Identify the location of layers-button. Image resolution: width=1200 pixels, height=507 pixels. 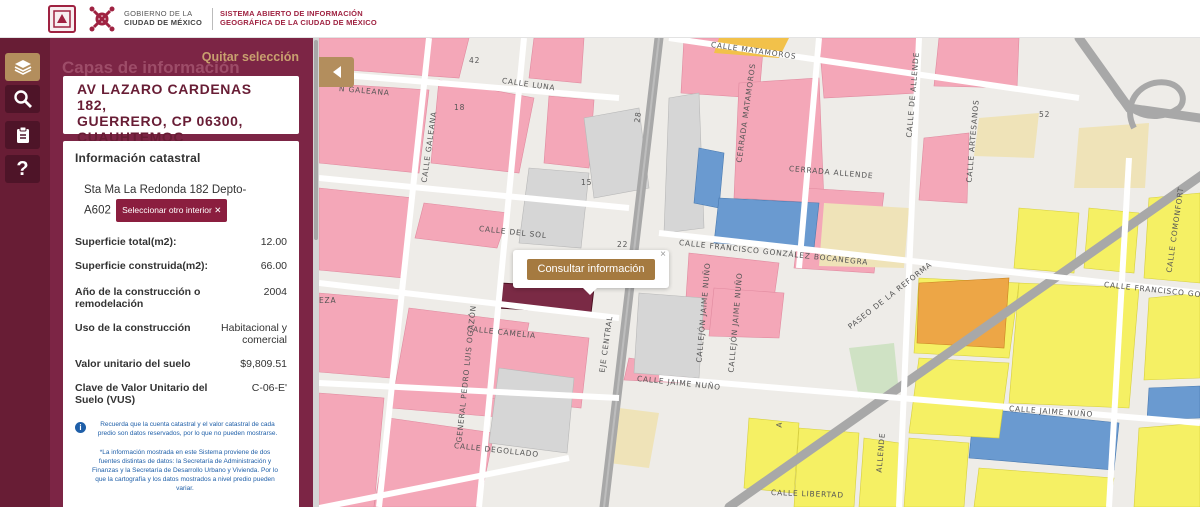
(22, 67).